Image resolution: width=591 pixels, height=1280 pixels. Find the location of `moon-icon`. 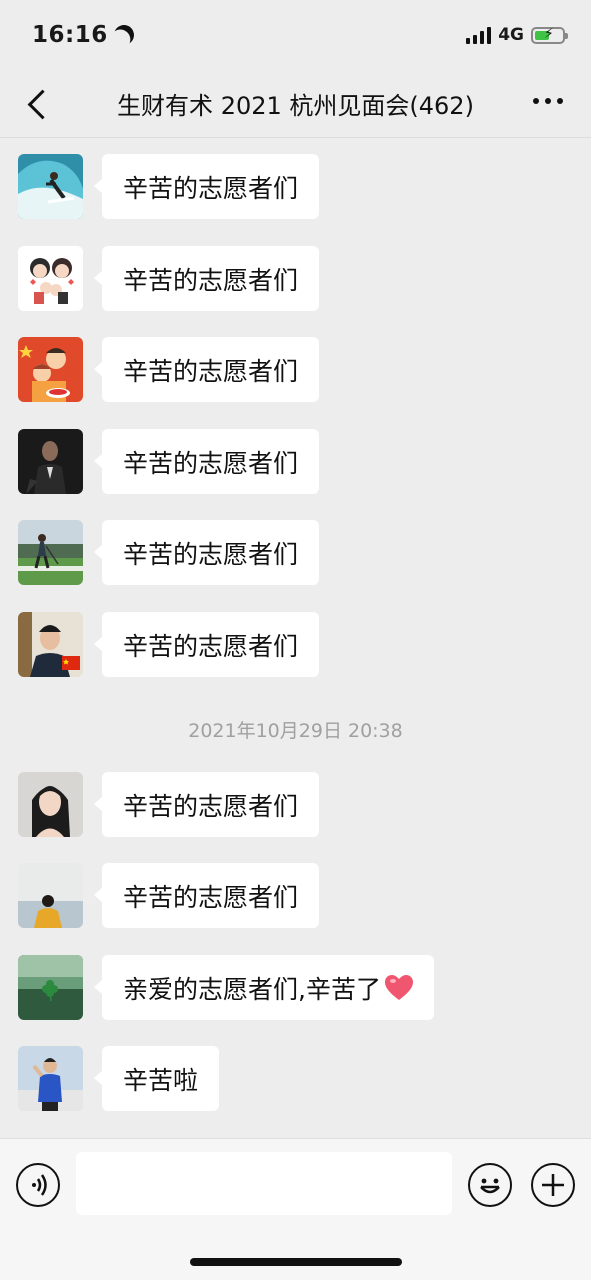

moon-icon is located at coordinates (124, 35).